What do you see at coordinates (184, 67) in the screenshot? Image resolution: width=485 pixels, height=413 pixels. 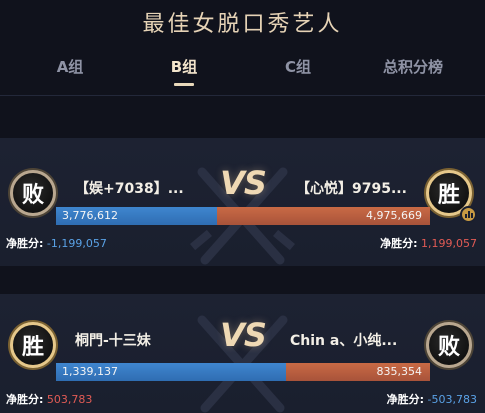 I see `tab-group-b-label: B组` at bounding box center [184, 67].